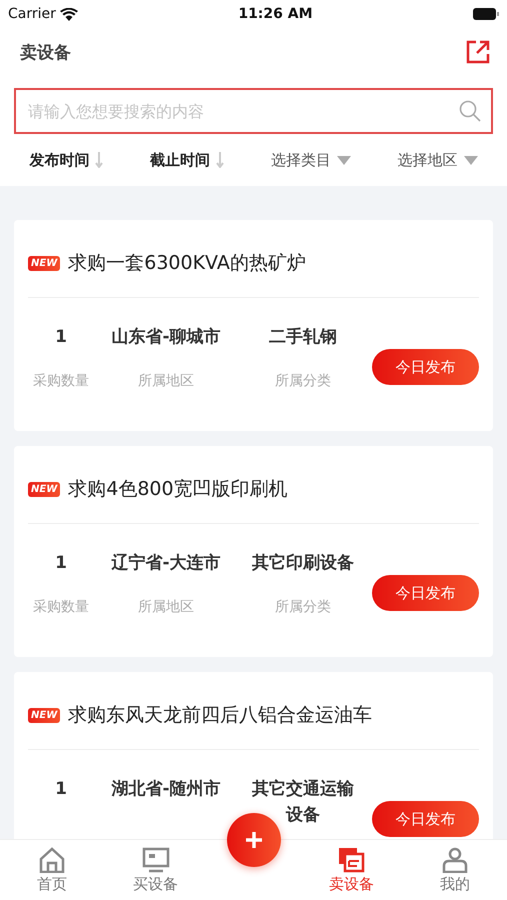 The image size is (507, 900). Describe the element at coordinates (32, 14) in the screenshot. I see `carrier-label: Carrier` at that location.